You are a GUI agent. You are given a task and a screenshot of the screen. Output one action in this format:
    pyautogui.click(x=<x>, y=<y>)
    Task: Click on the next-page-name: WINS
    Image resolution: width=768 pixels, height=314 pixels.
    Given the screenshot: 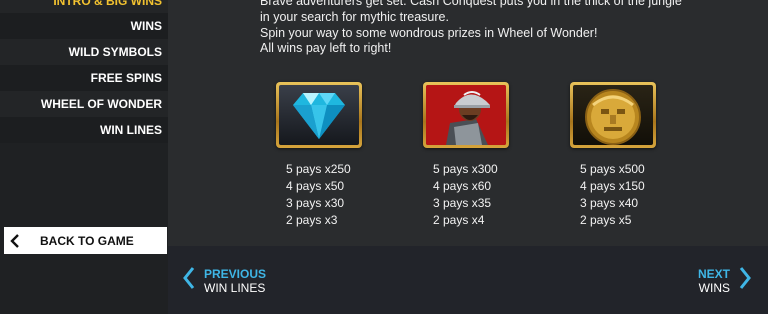 What is the action you would take?
    pyautogui.click(x=714, y=287)
    